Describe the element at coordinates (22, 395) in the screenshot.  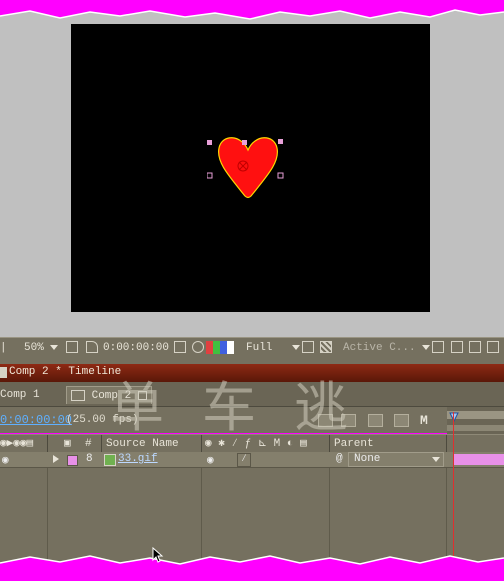
I see `tab-comp-1: Comp 1` at that location.